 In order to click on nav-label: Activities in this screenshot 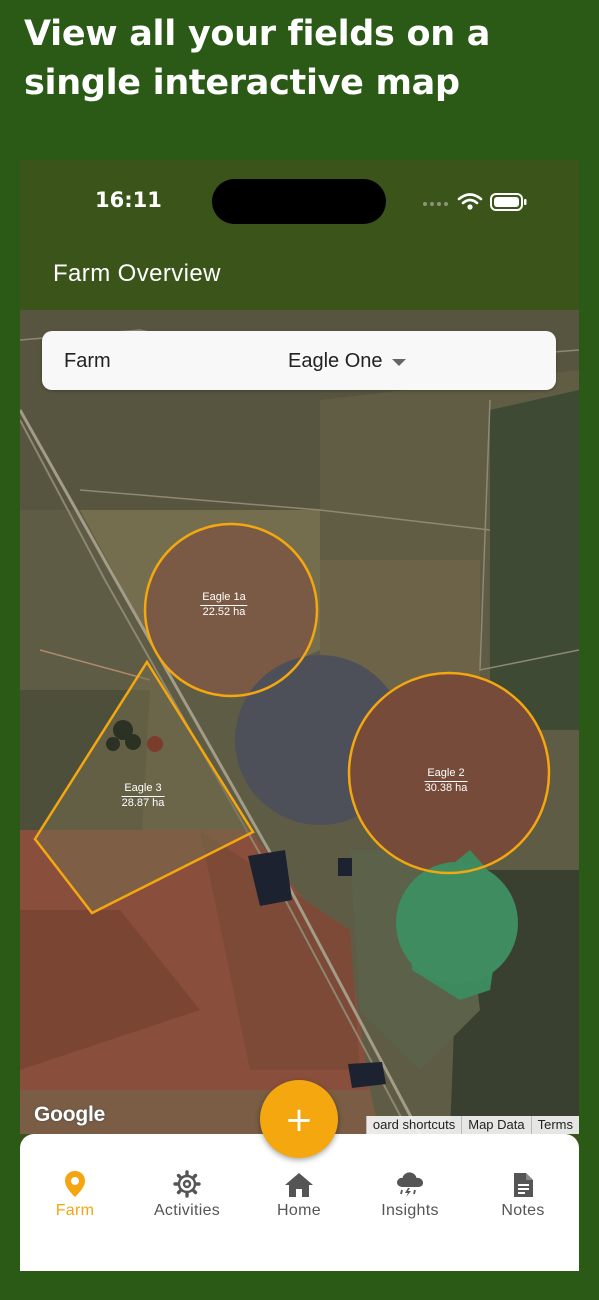, I will do `click(187, 1210)`.